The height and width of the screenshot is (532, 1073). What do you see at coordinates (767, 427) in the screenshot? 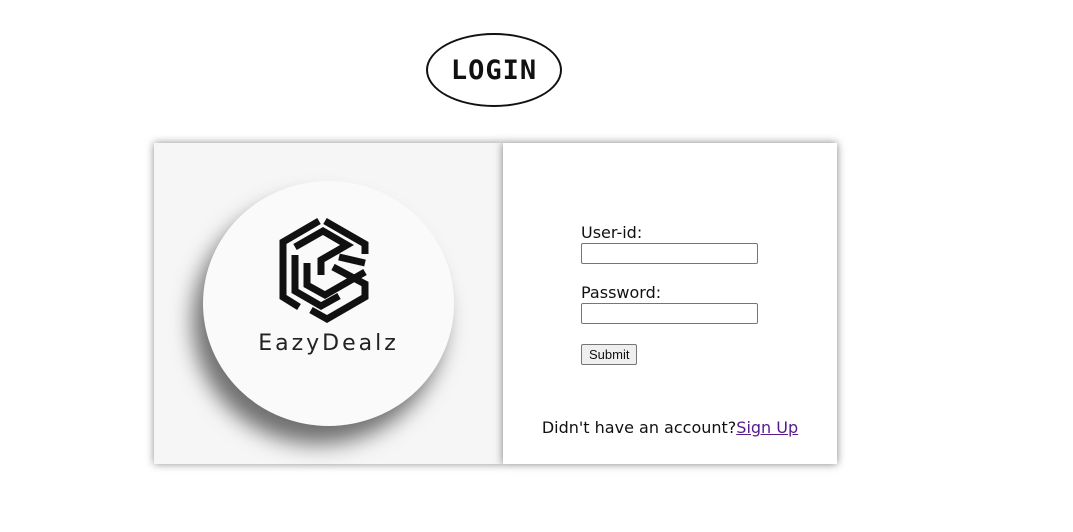
I see `signup-link: Sign Up` at bounding box center [767, 427].